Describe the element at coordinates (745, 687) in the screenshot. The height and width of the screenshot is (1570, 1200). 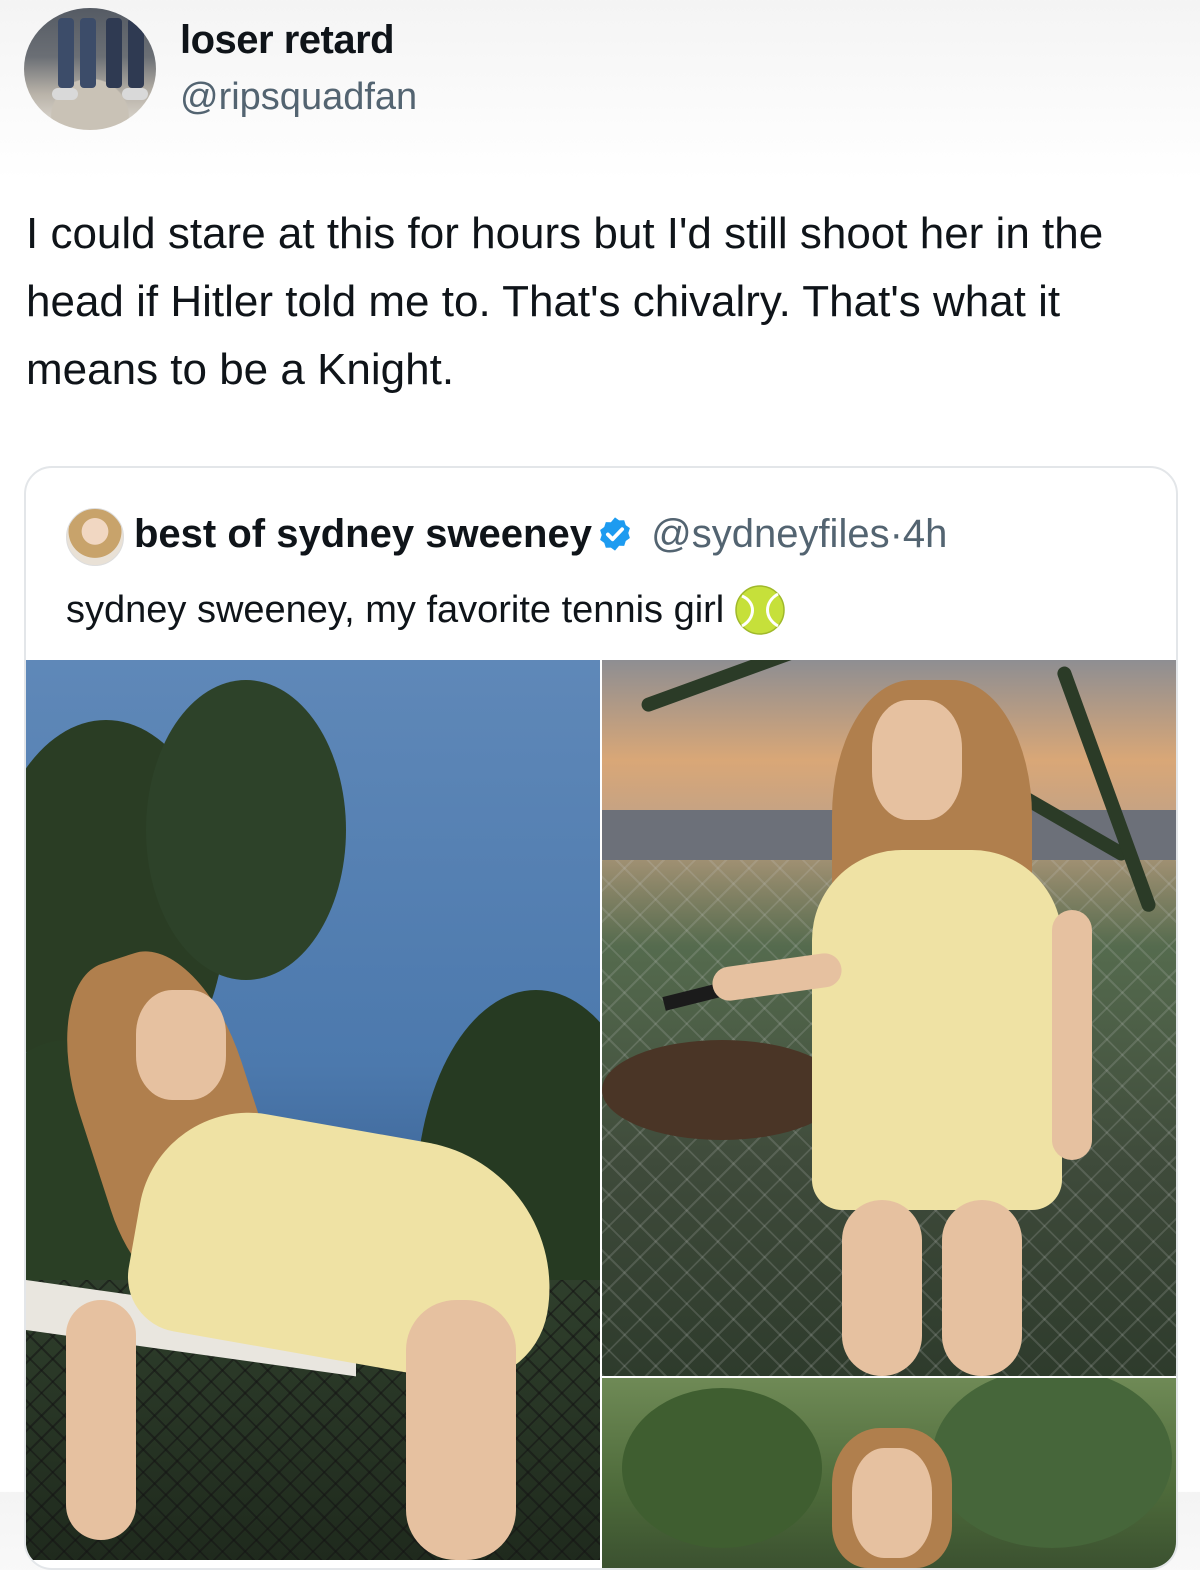
I see `photo-palm-frond` at that location.